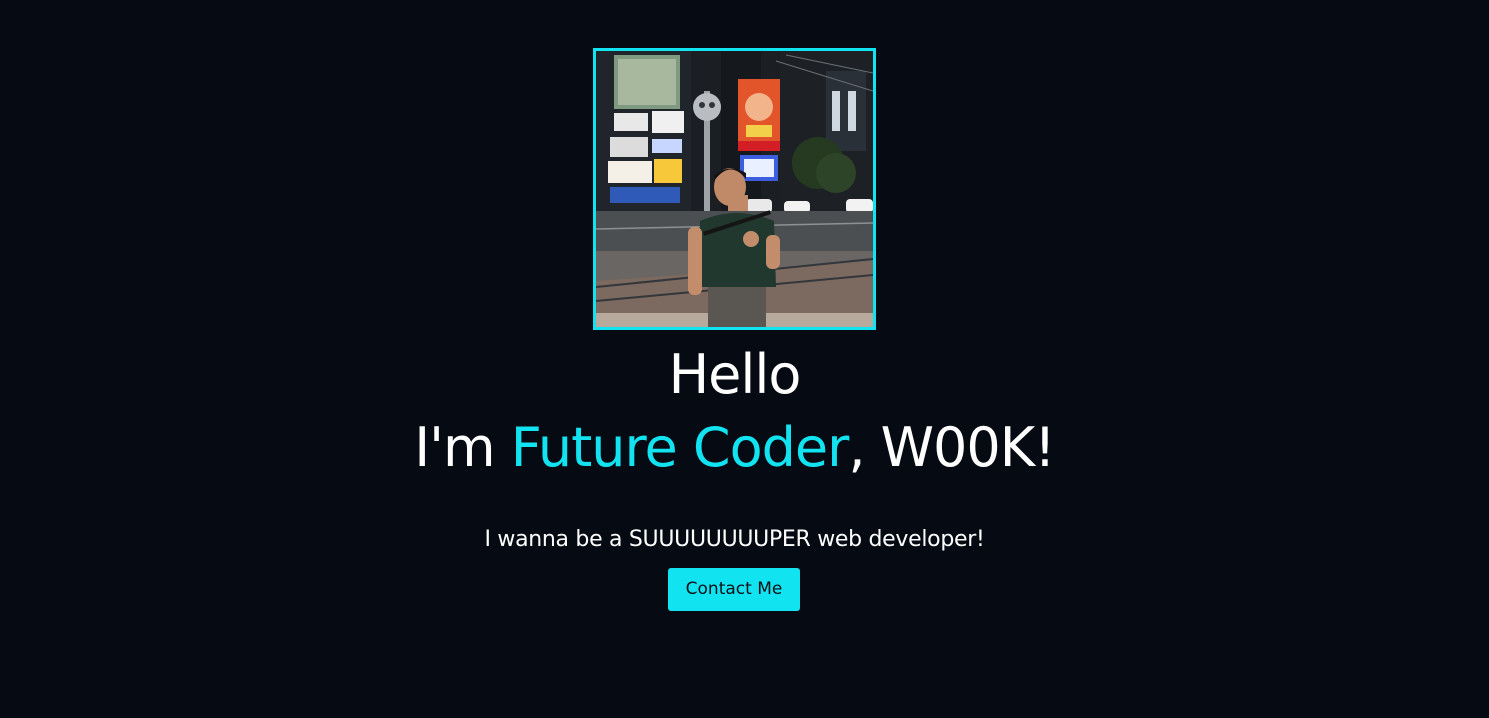  What do you see at coordinates (951, 447) in the screenshot?
I see `intro-suffix: , W00K!` at bounding box center [951, 447].